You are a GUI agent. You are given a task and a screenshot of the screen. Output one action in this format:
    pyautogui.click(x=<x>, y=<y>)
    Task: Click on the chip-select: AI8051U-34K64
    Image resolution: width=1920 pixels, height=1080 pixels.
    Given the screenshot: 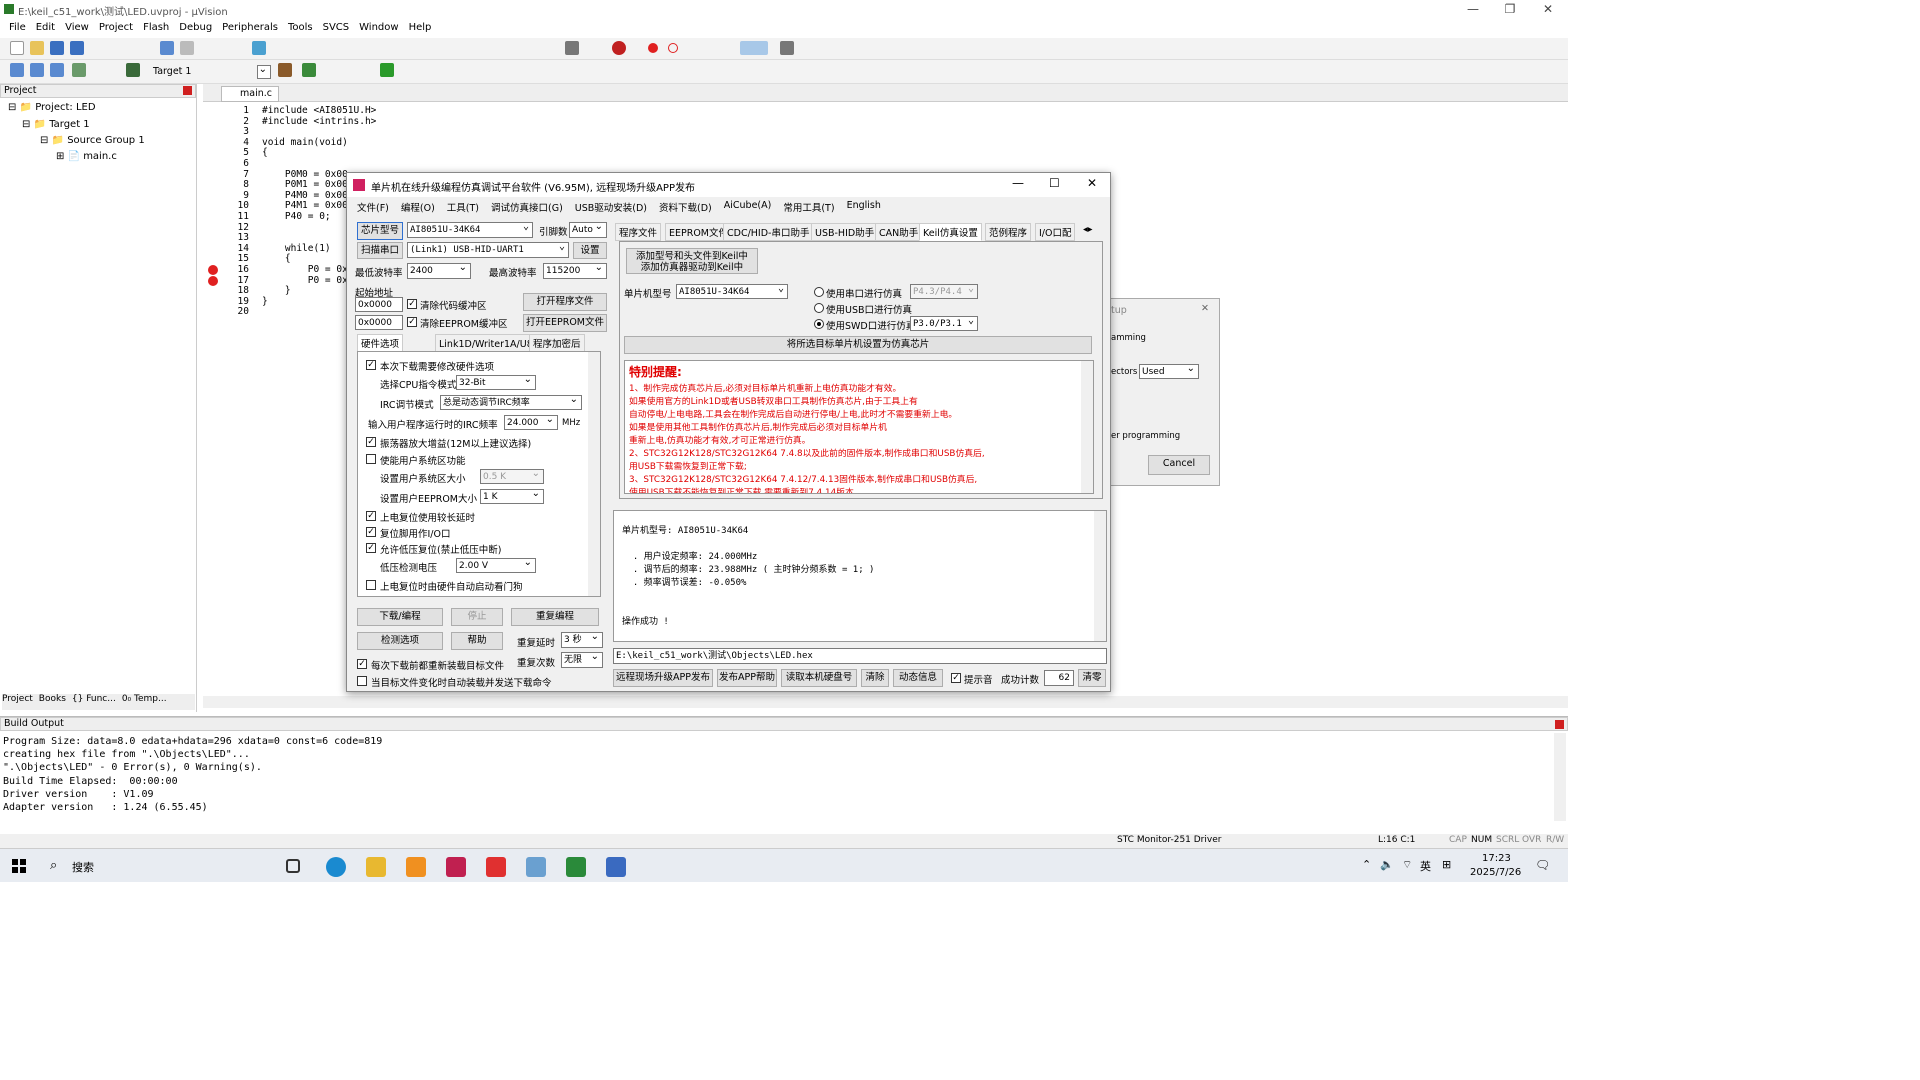 What is the action you would take?
    pyautogui.click(x=470, y=230)
    